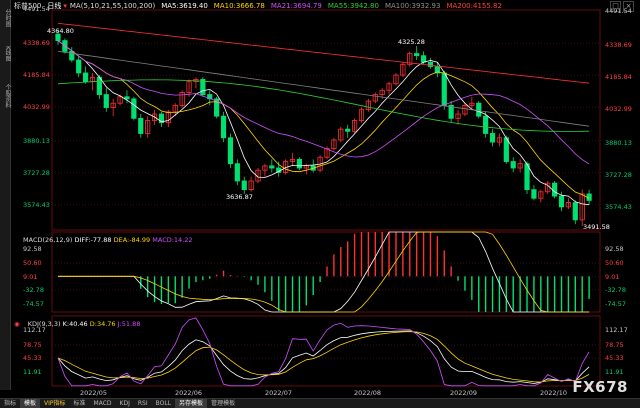 The width and height of the screenshot is (640, 408). Describe the element at coordinates (596, 227) in the screenshot. I see `low-annotation: 3491.58` at that location.